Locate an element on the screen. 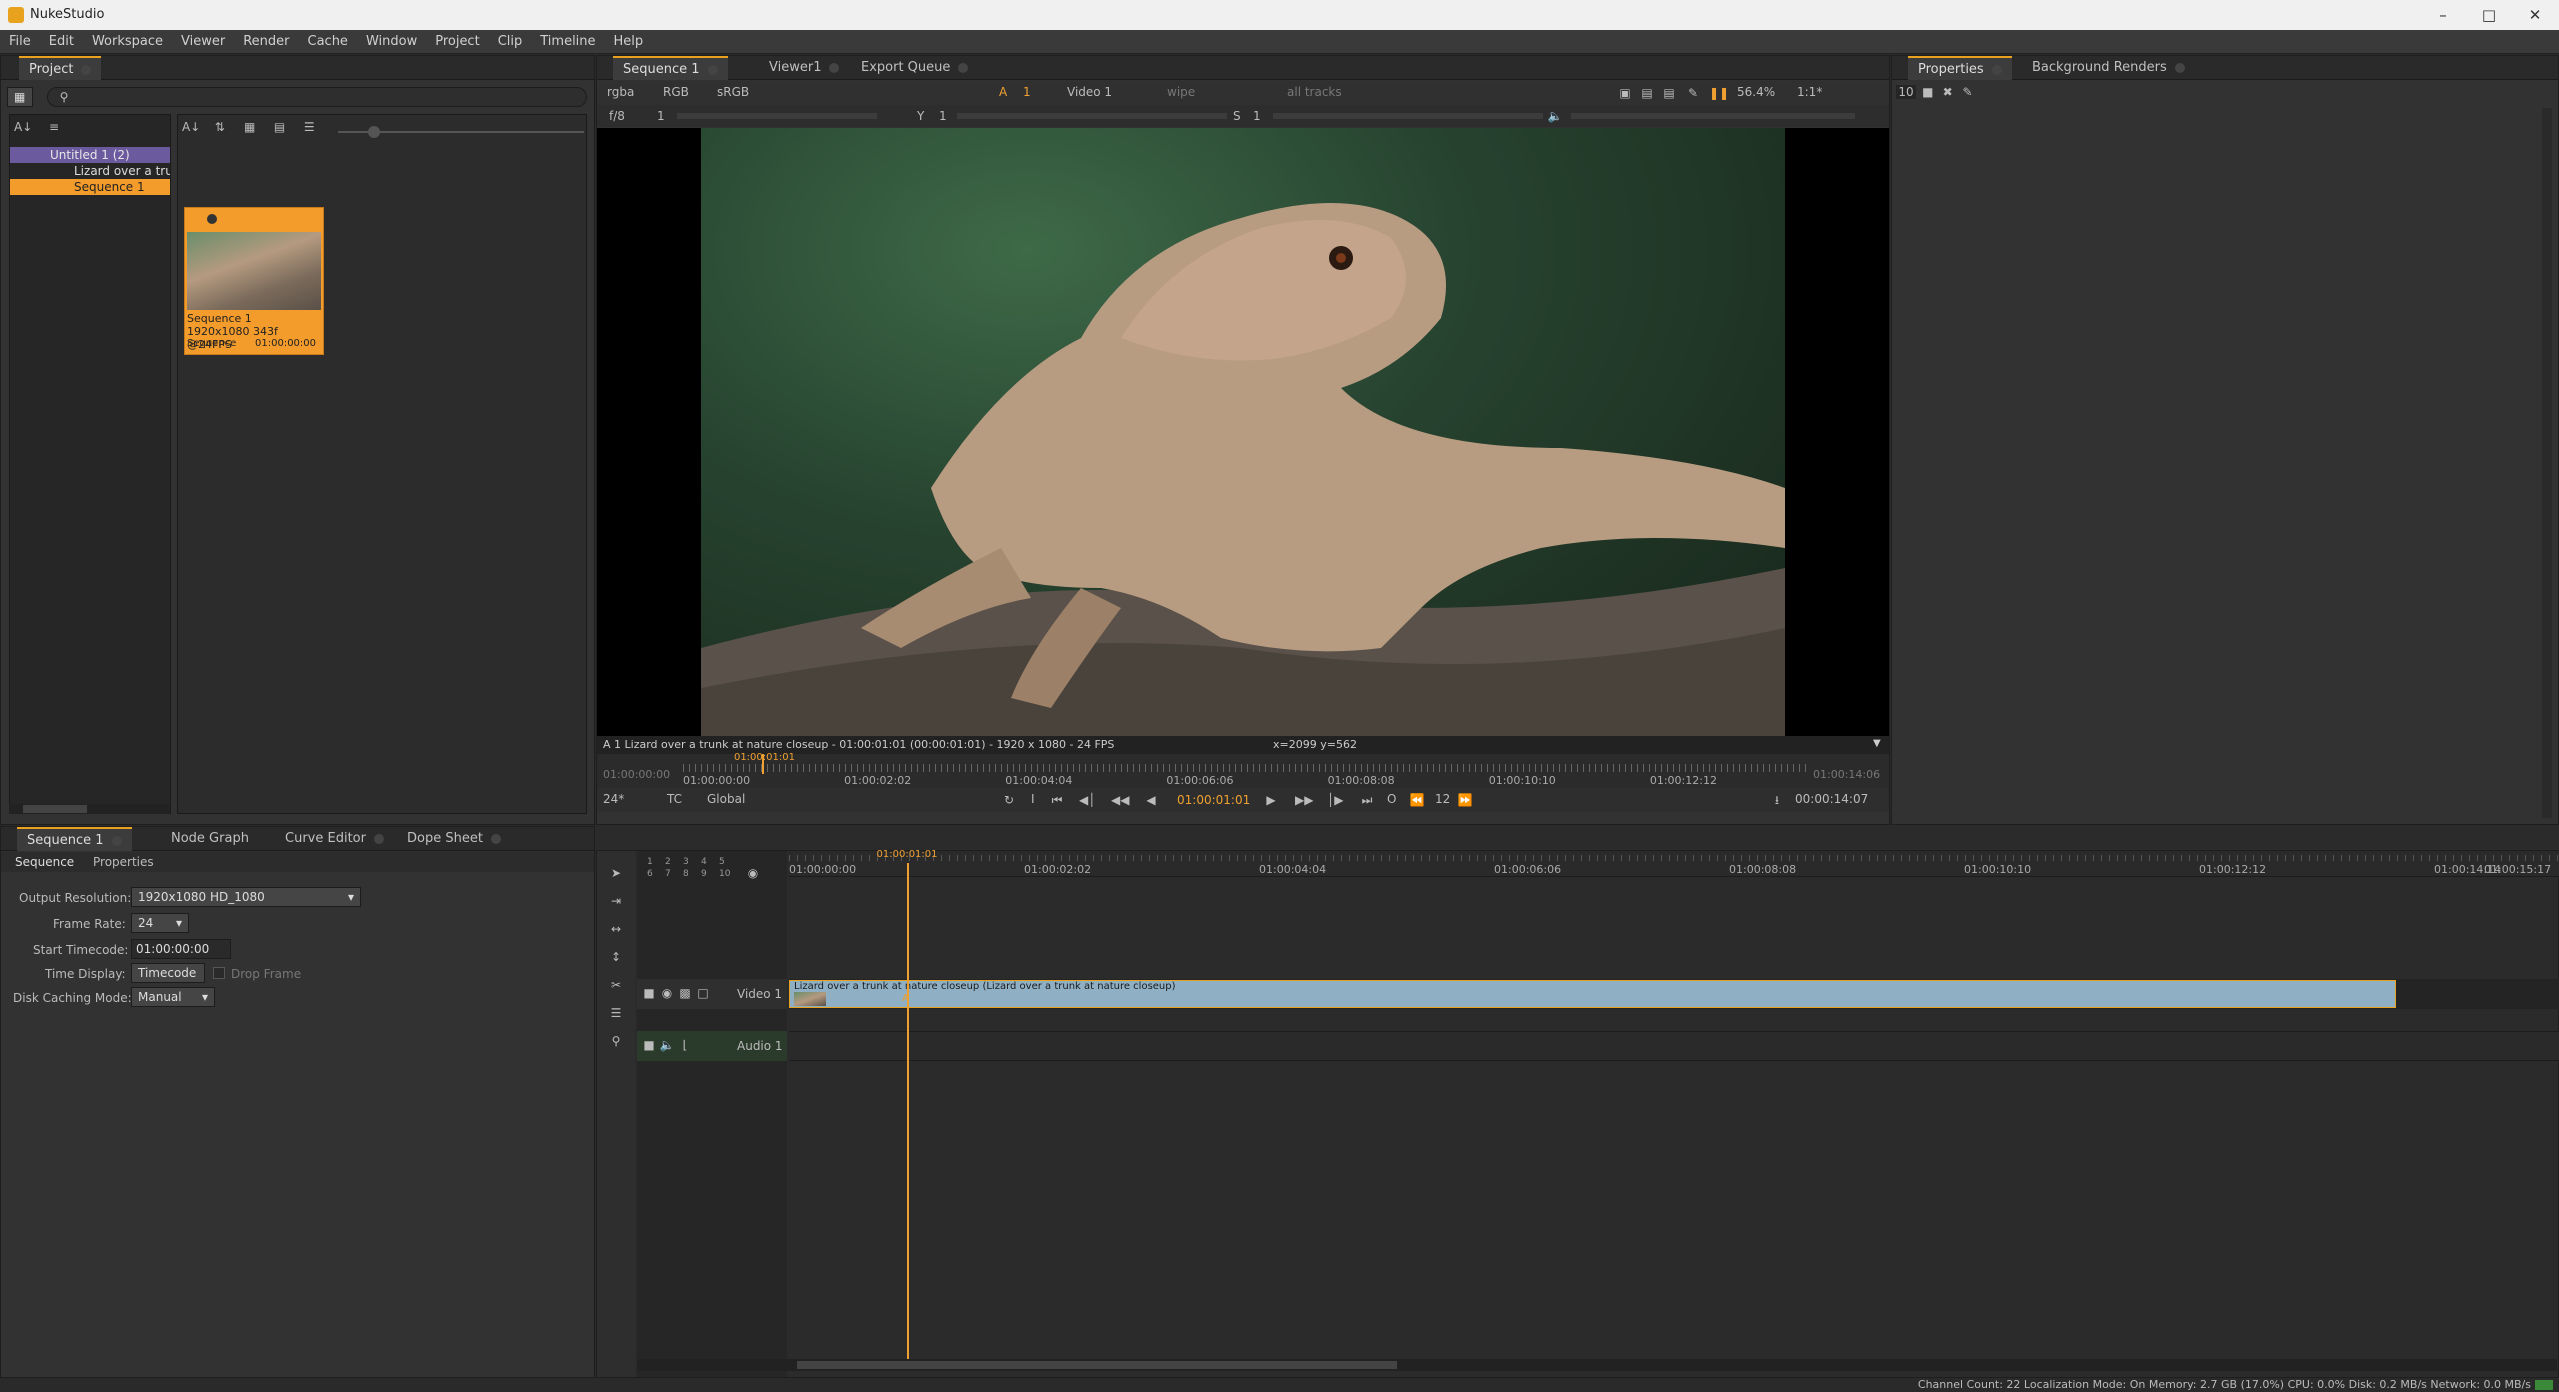 Image resolution: width=2559 pixels, height=1392 pixels. tab-sequence-viewer: Sequence 1 is located at coordinates (670, 68).